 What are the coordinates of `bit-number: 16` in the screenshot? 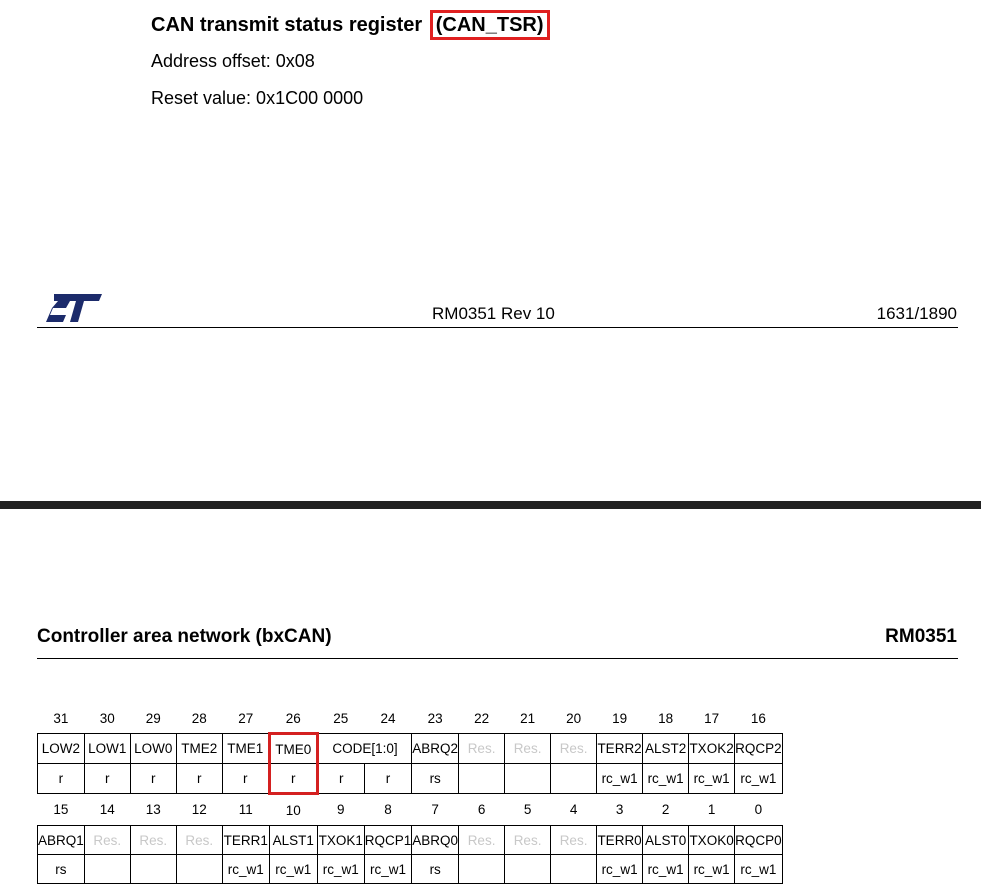 It's located at (758, 718).